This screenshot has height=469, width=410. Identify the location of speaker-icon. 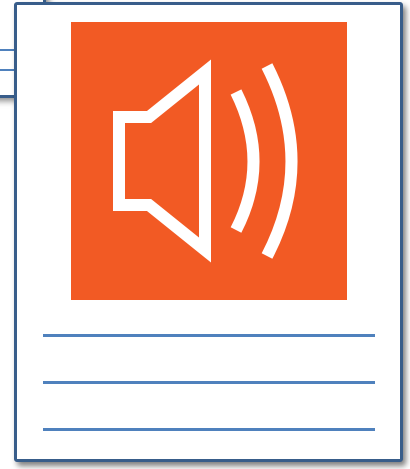
(162, 161).